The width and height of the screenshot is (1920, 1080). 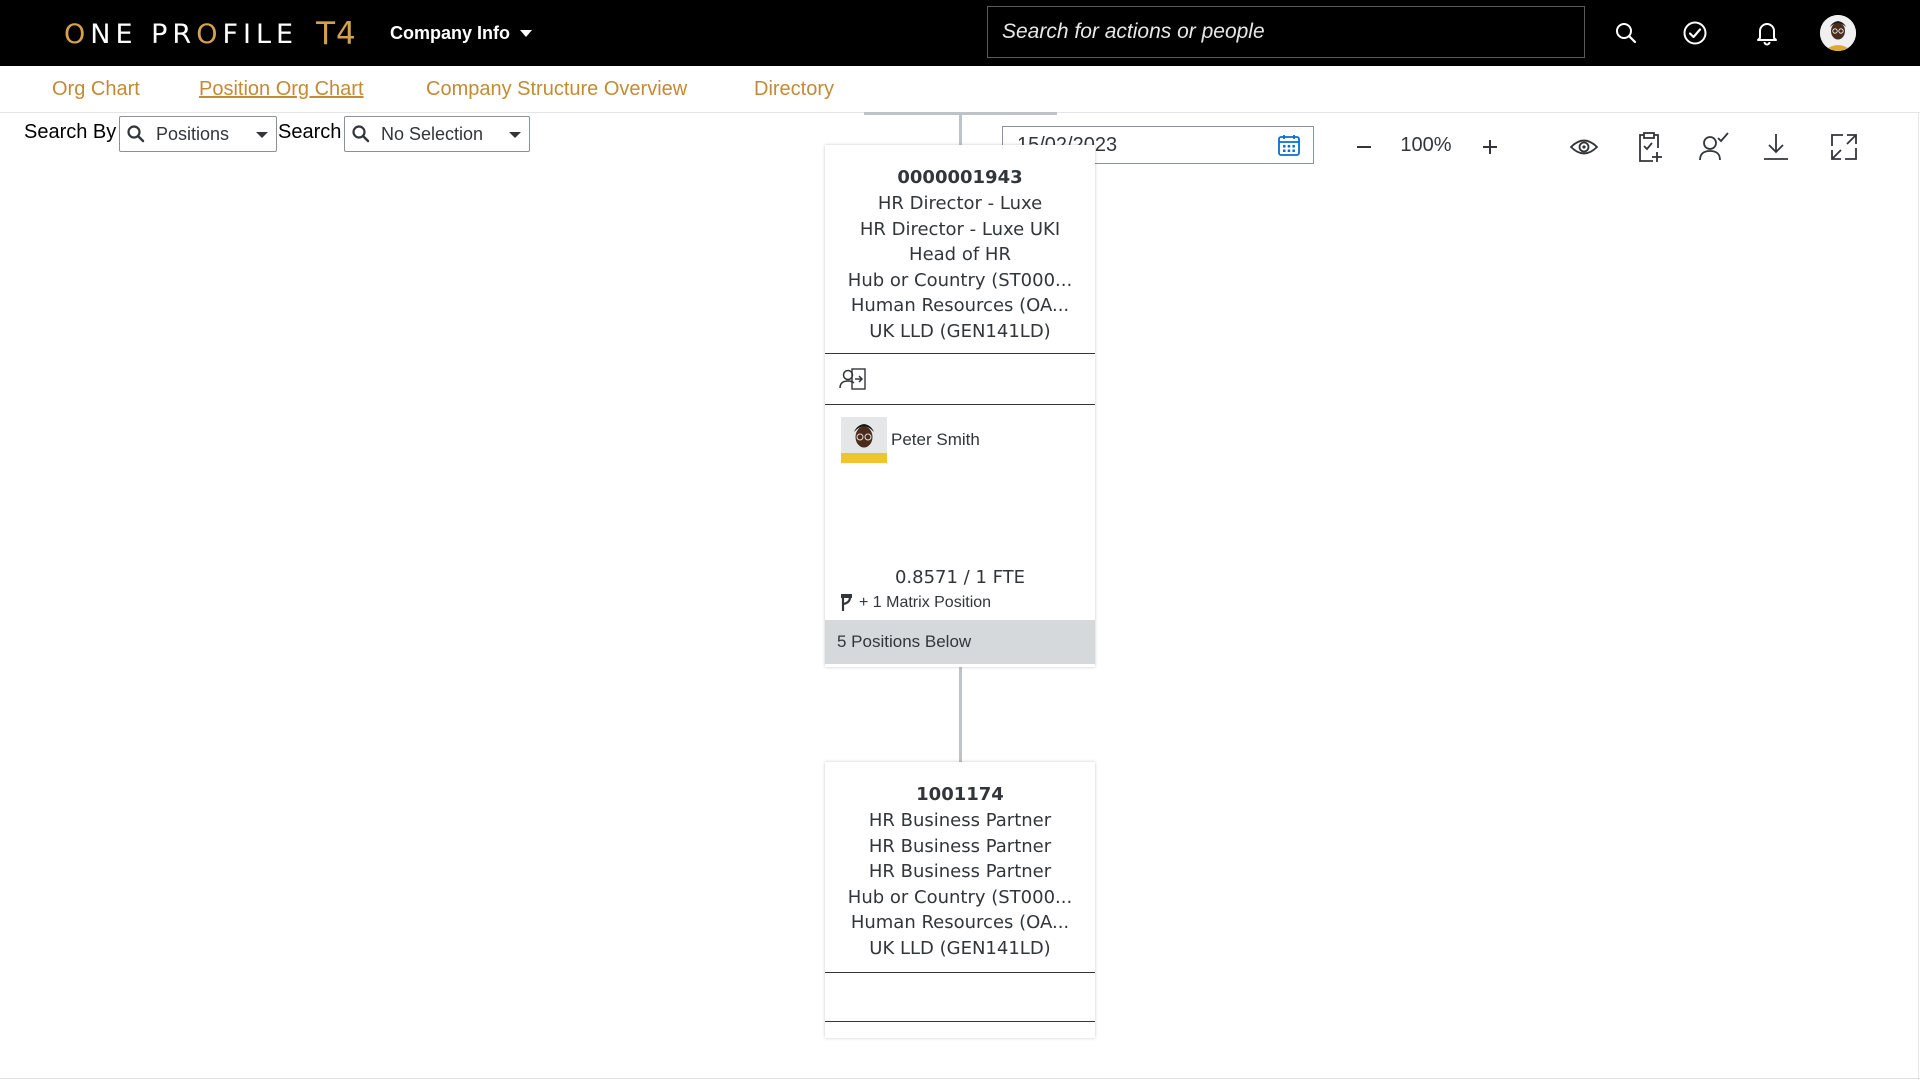 I want to click on company-info-menu: Company Info, so click(x=461, y=33).